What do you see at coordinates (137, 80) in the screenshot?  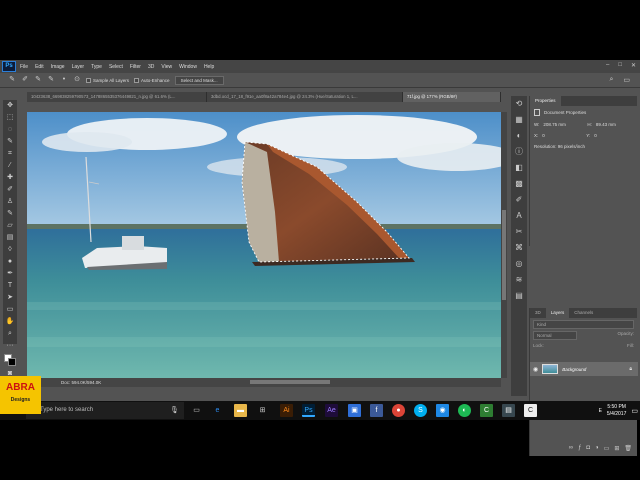 I see `auto-enhance-checkbox` at bounding box center [137, 80].